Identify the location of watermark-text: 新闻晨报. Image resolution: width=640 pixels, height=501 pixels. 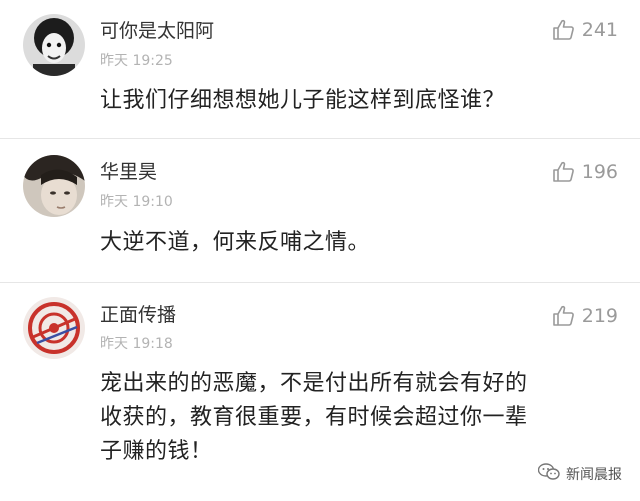
(594, 475).